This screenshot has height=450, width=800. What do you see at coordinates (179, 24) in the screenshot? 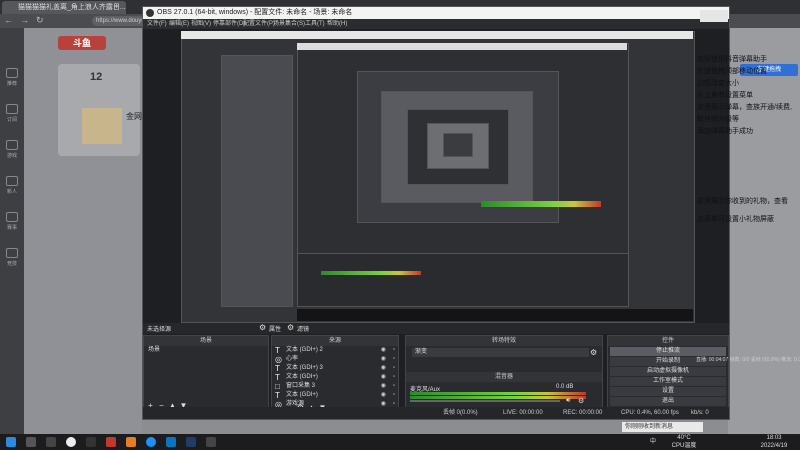
I see `menu-edit: 编辑(E)` at bounding box center [179, 24].